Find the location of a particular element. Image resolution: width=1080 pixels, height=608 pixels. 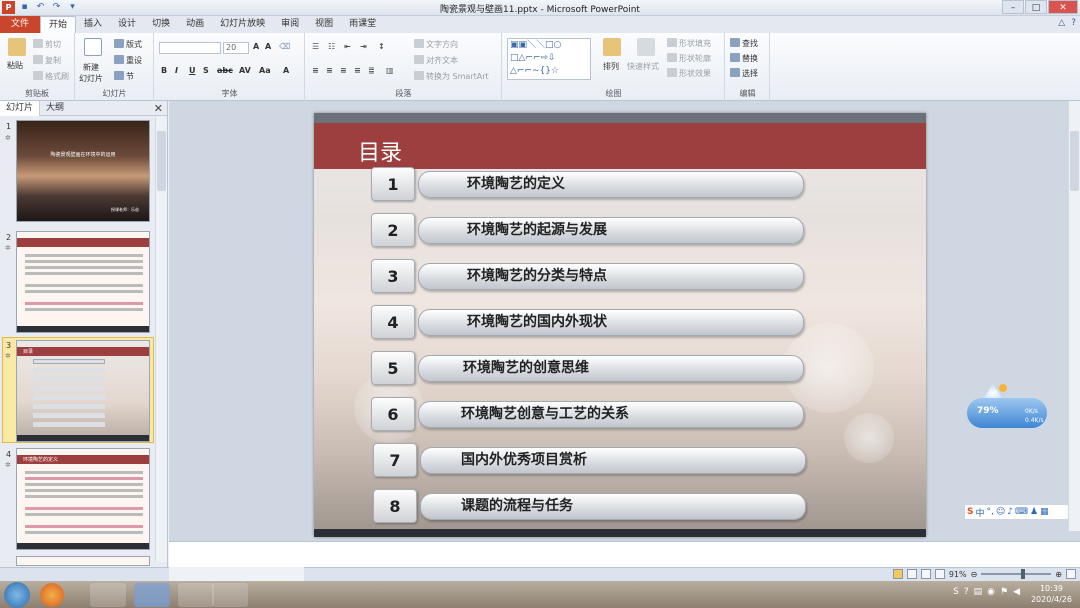

taskbar-powerpoint-icon is located at coordinates (230, 595).